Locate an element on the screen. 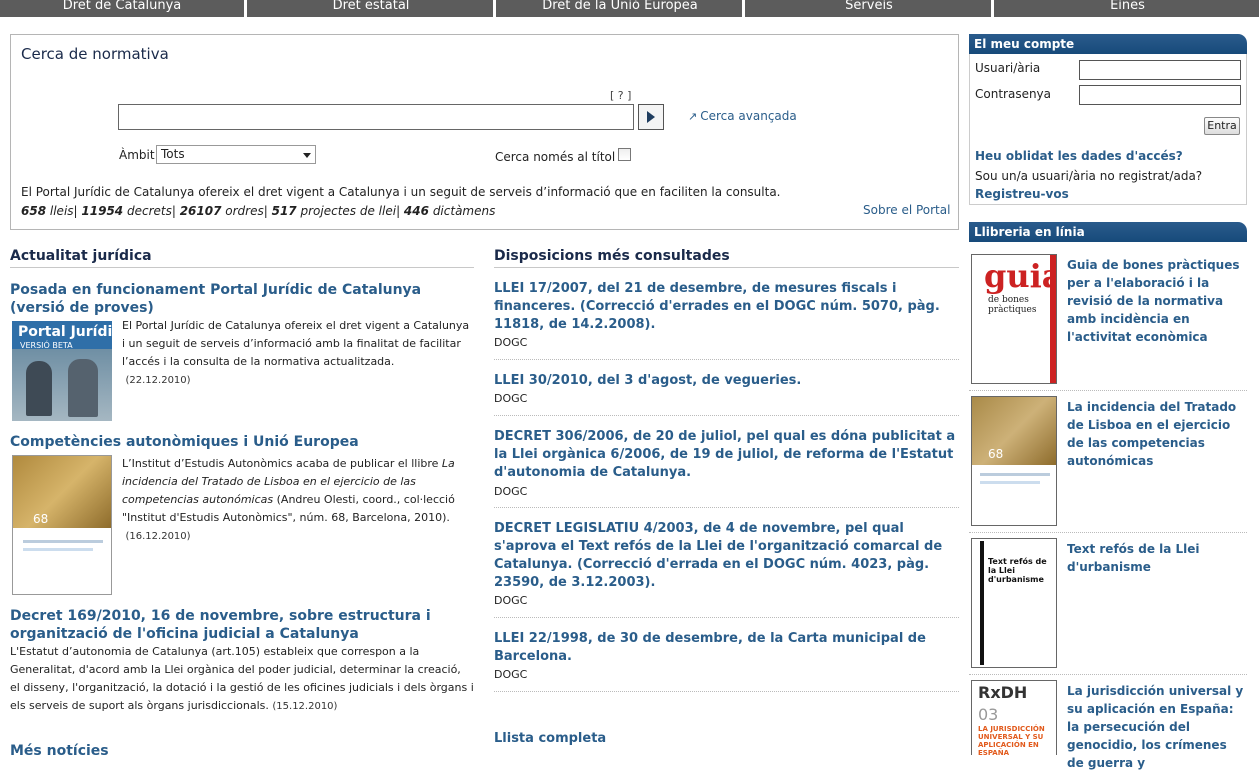 The image size is (1259, 772). tab-eines: Eines is located at coordinates (1127, 8).